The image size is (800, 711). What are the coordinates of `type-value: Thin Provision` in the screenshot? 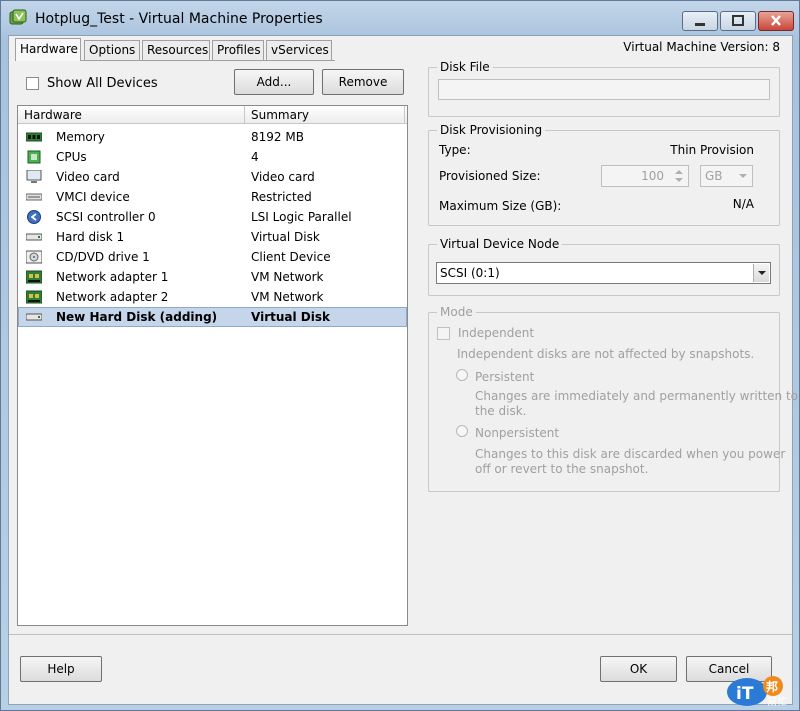 It's located at (712, 150).